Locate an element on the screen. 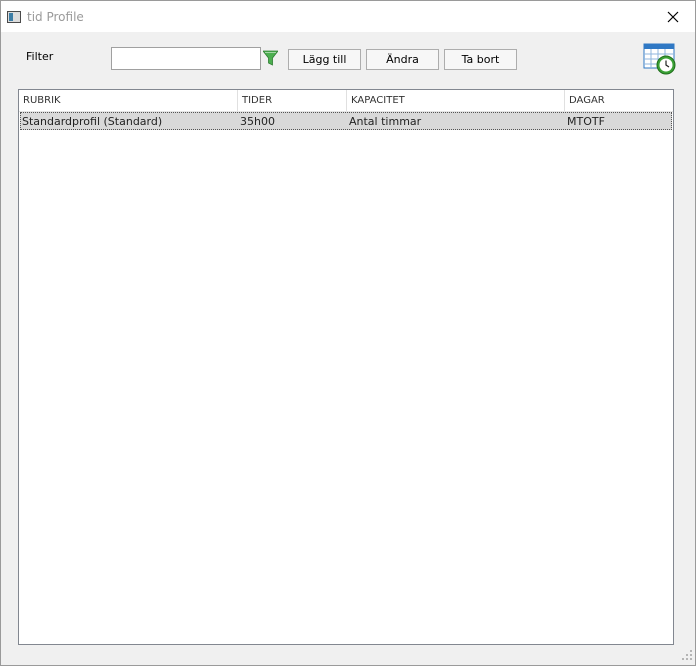 The width and height of the screenshot is (696, 666). close-icon is located at coordinates (673, 17).